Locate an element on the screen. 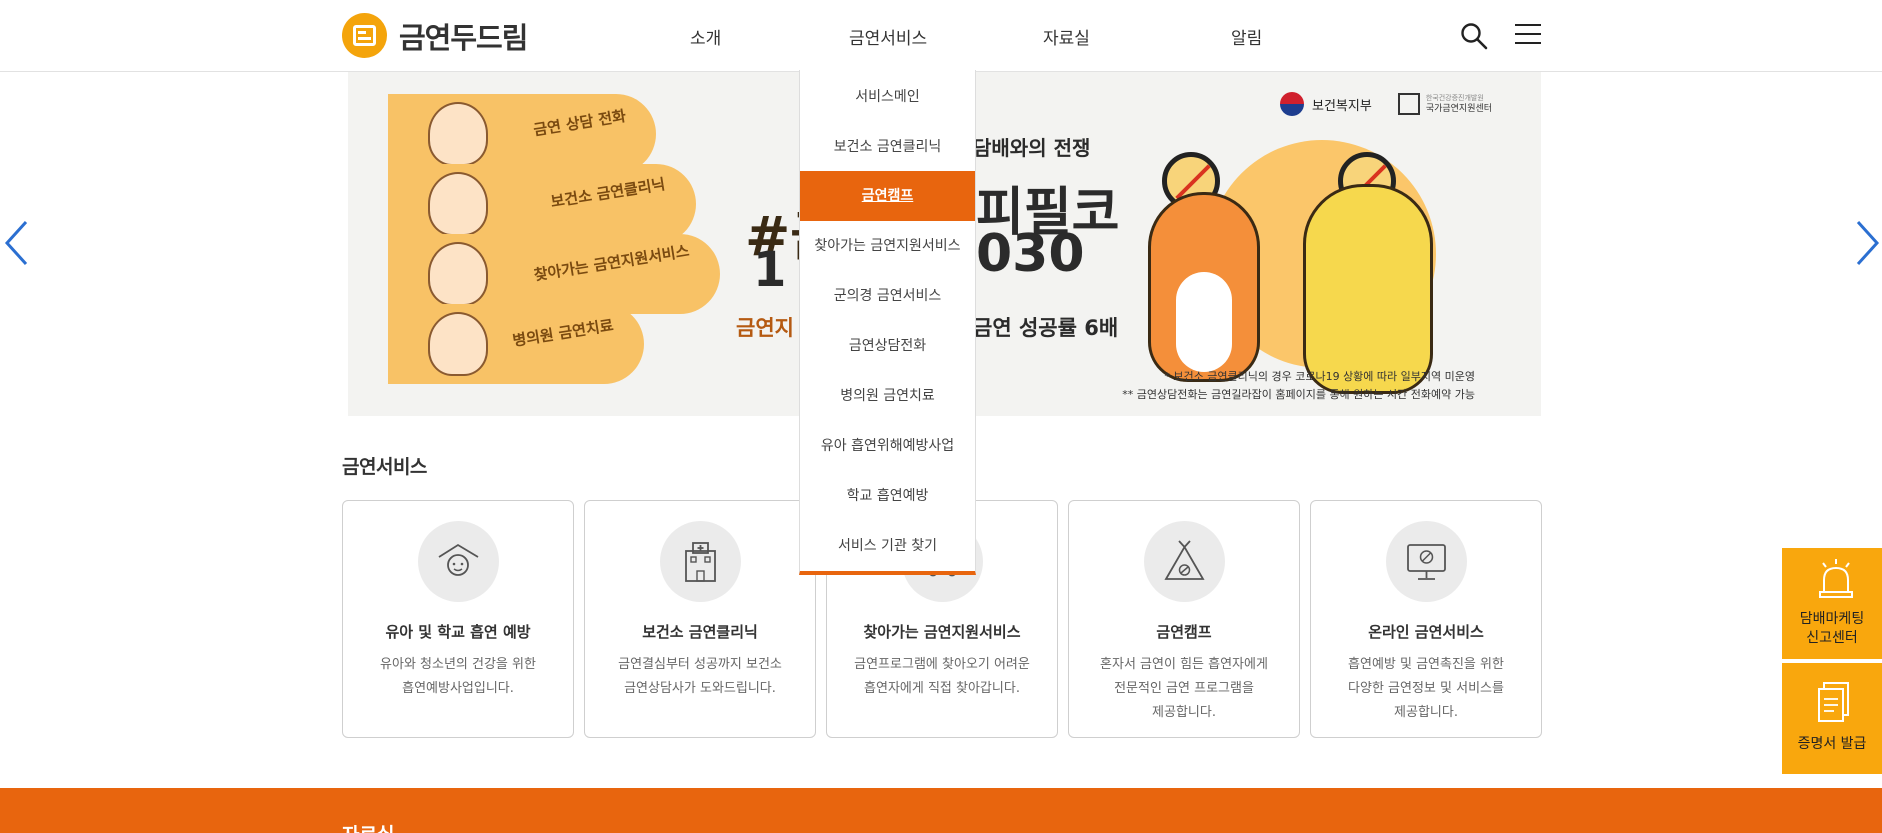 This screenshot has height=833, width=1882. bear-mascot is located at coordinates (1368, 289).